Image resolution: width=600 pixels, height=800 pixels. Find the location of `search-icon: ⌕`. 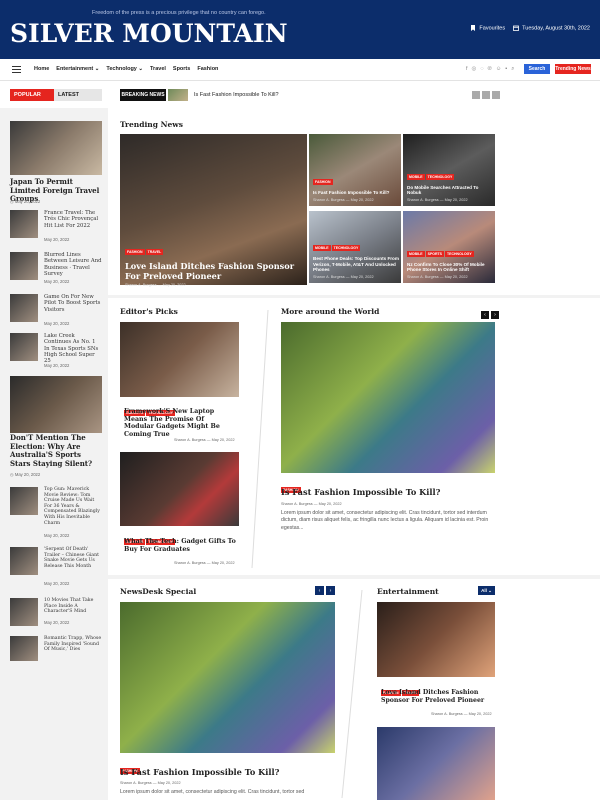

search-icon: ⌕ is located at coordinates (512, 69).